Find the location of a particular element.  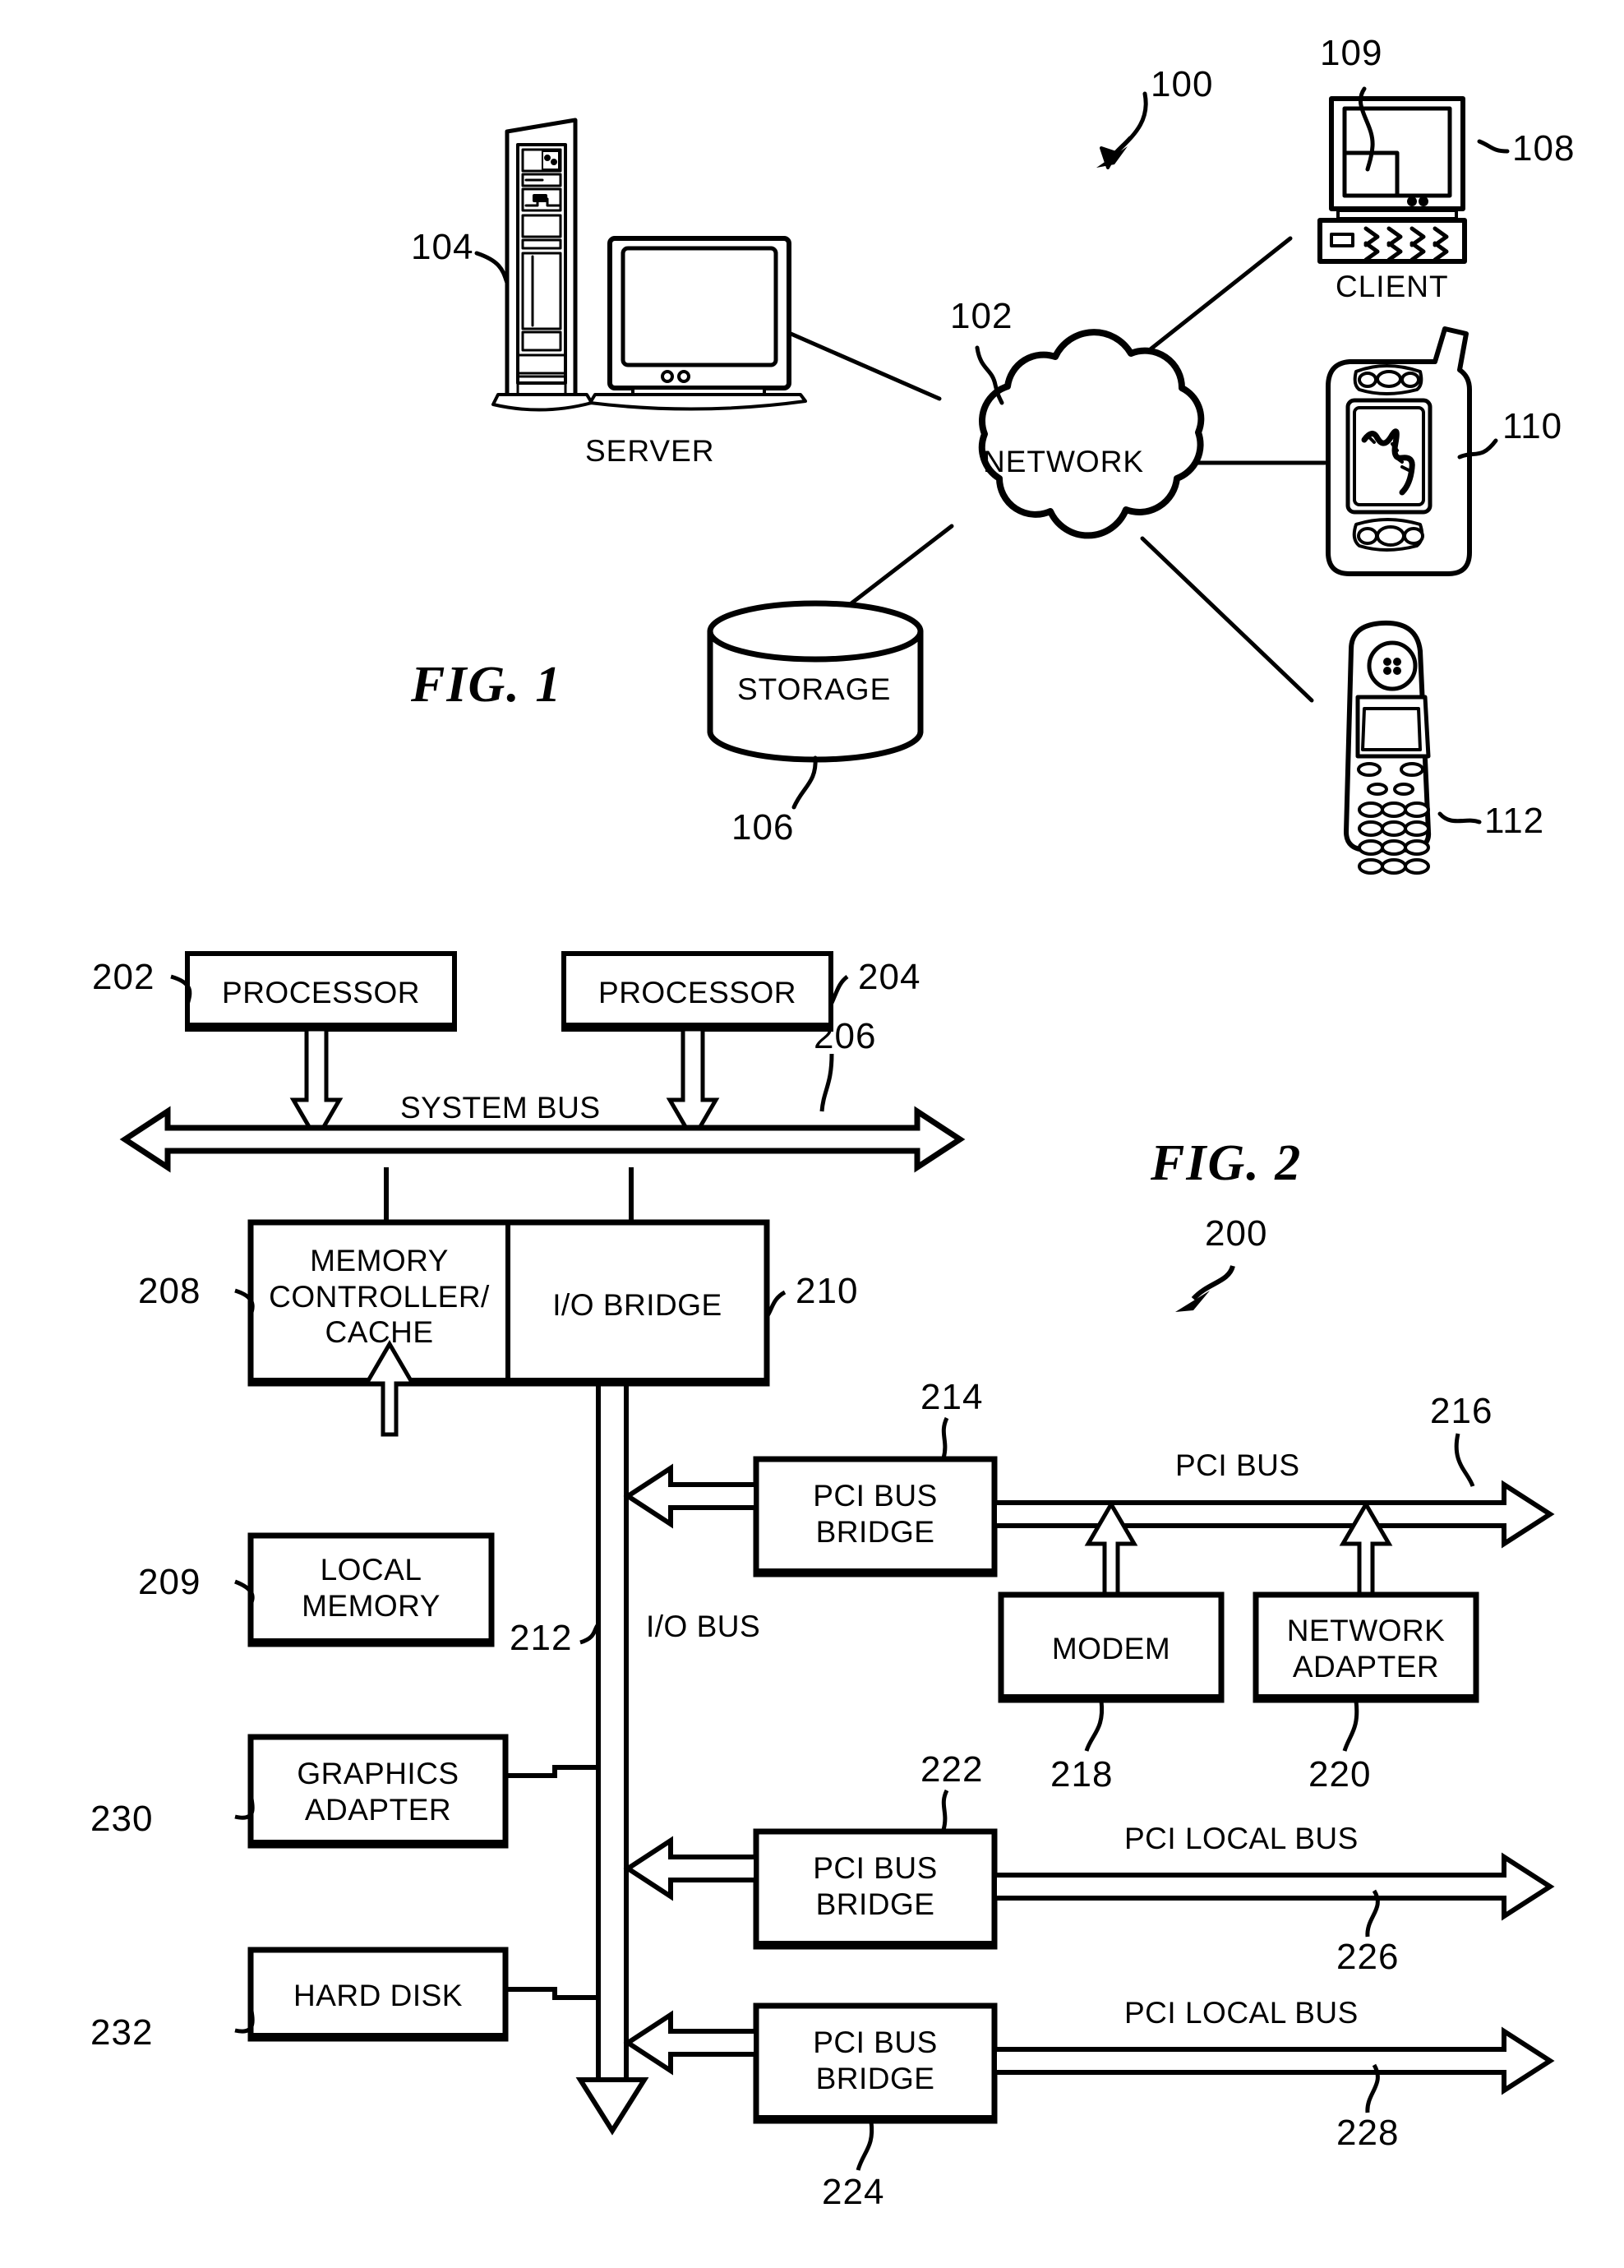

block-label-local-memory: LOCAL MEMORY is located at coordinates (371, 1588).